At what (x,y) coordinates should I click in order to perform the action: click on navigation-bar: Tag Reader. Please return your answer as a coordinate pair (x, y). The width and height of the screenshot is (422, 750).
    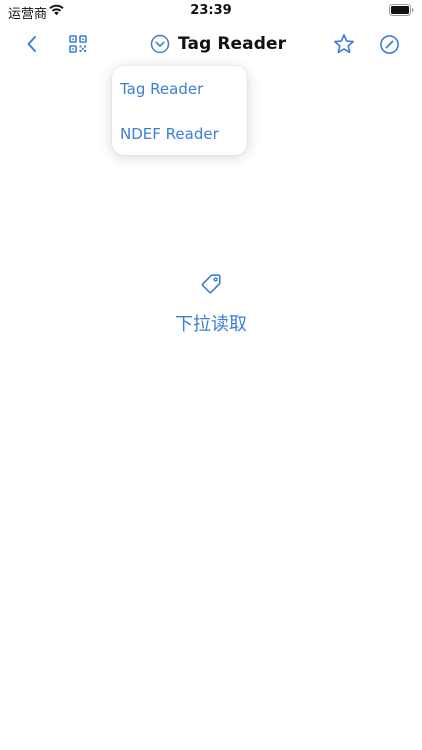
    Looking at the image, I should click on (211, 44).